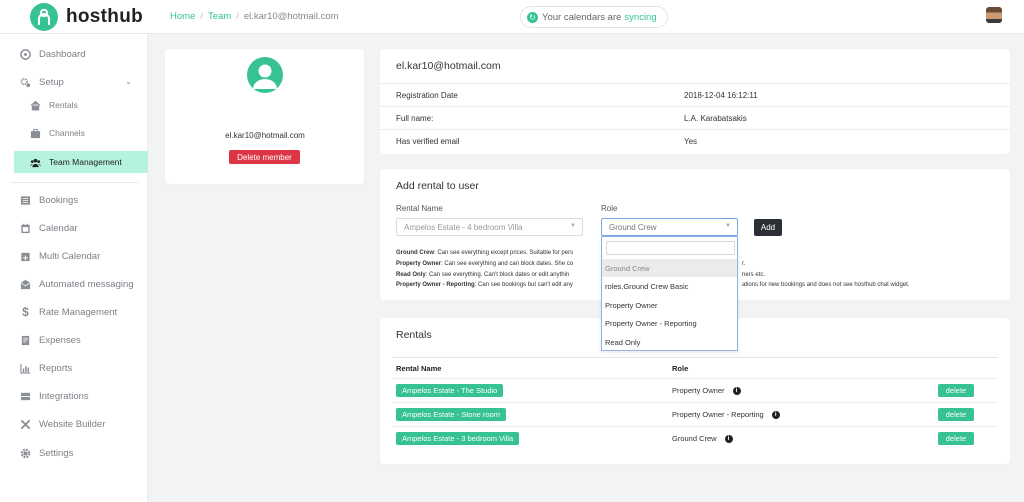 The width and height of the screenshot is (1024, 502). I want to click on sidebar-item-automated-messaging: Automated messaging, so click(74, 284).